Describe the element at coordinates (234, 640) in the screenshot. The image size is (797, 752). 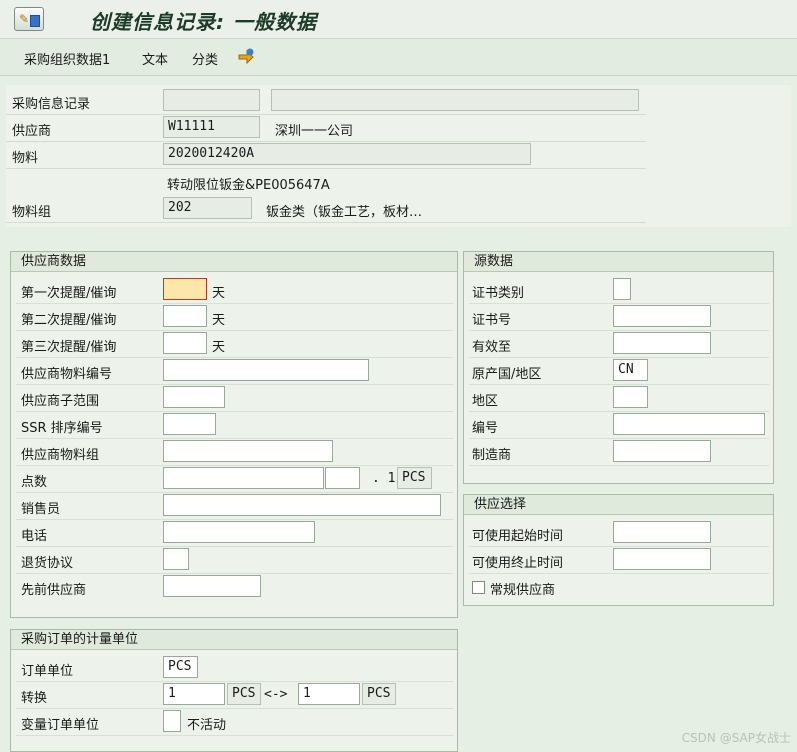
I see `po-unit-title: 采购订单的计量单位` at that location.